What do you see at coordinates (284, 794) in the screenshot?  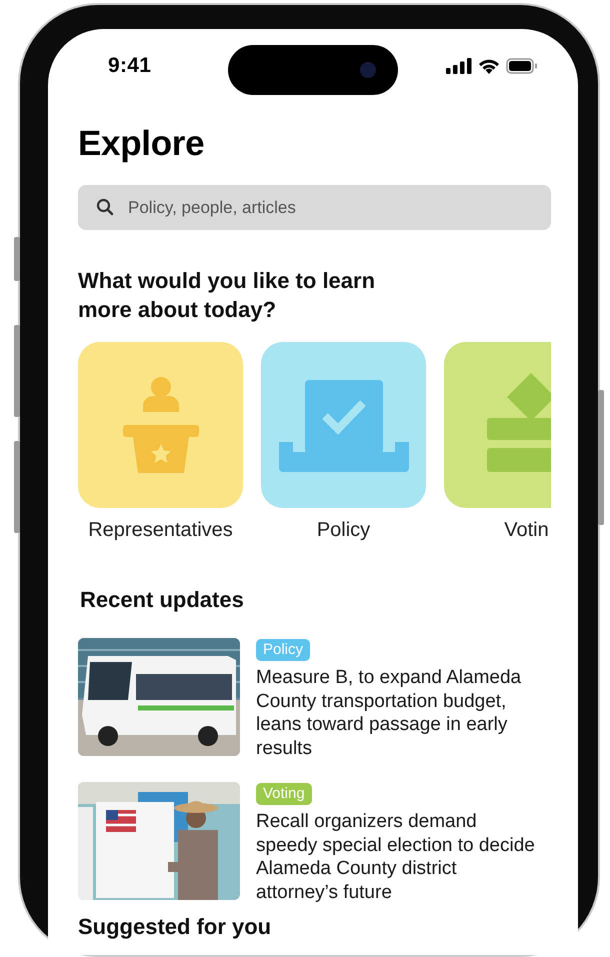 I see `category-tag: Voting` at bounding box center [284, 794].